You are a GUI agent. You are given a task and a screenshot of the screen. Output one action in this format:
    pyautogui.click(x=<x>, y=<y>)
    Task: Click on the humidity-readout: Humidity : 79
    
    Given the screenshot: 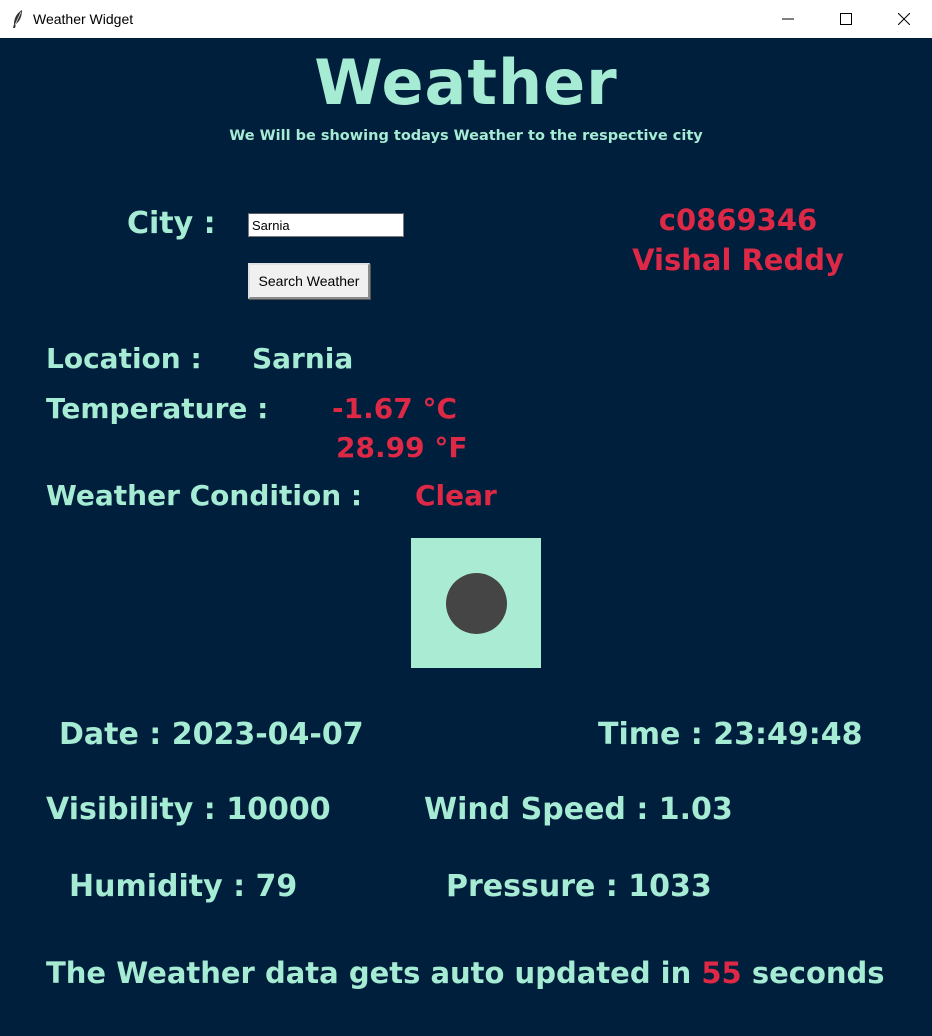 What is the action you would take?
    pyautogui.click(x=183, y=886)
    